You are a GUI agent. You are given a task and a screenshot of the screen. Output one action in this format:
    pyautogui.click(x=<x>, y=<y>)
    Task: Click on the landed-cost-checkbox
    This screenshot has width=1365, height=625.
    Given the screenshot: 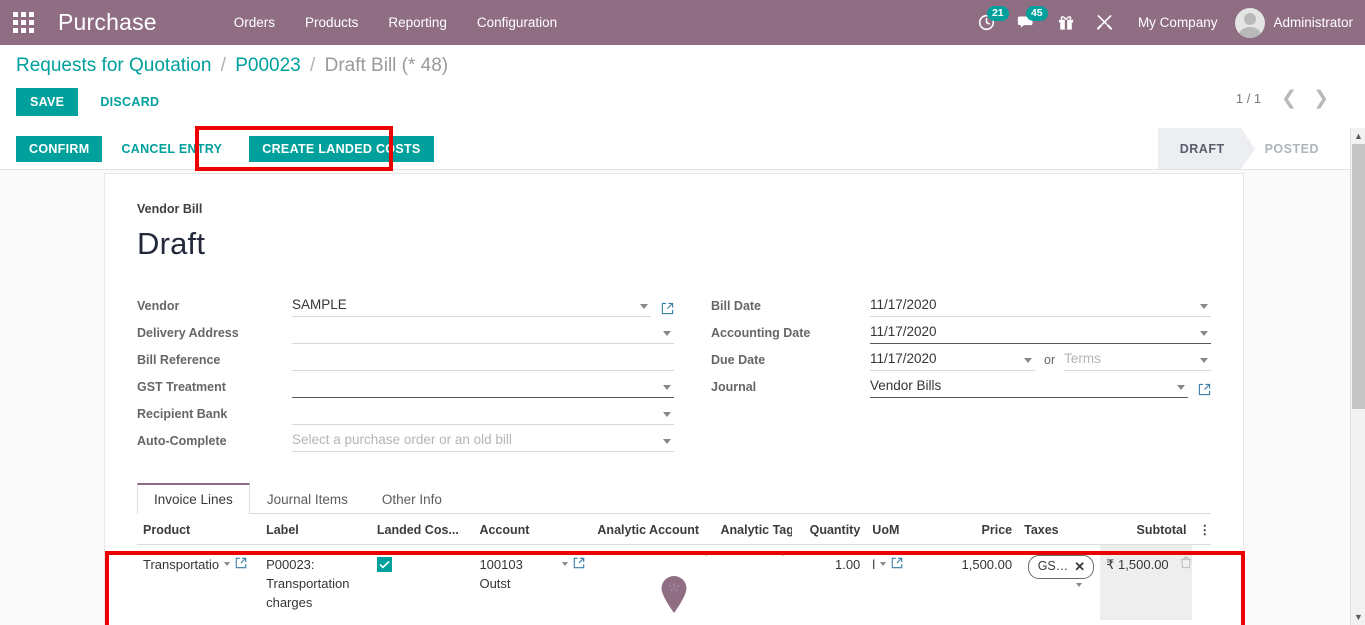 What is the action you would take?
    pyautogui.click(x=384, y=564)
    